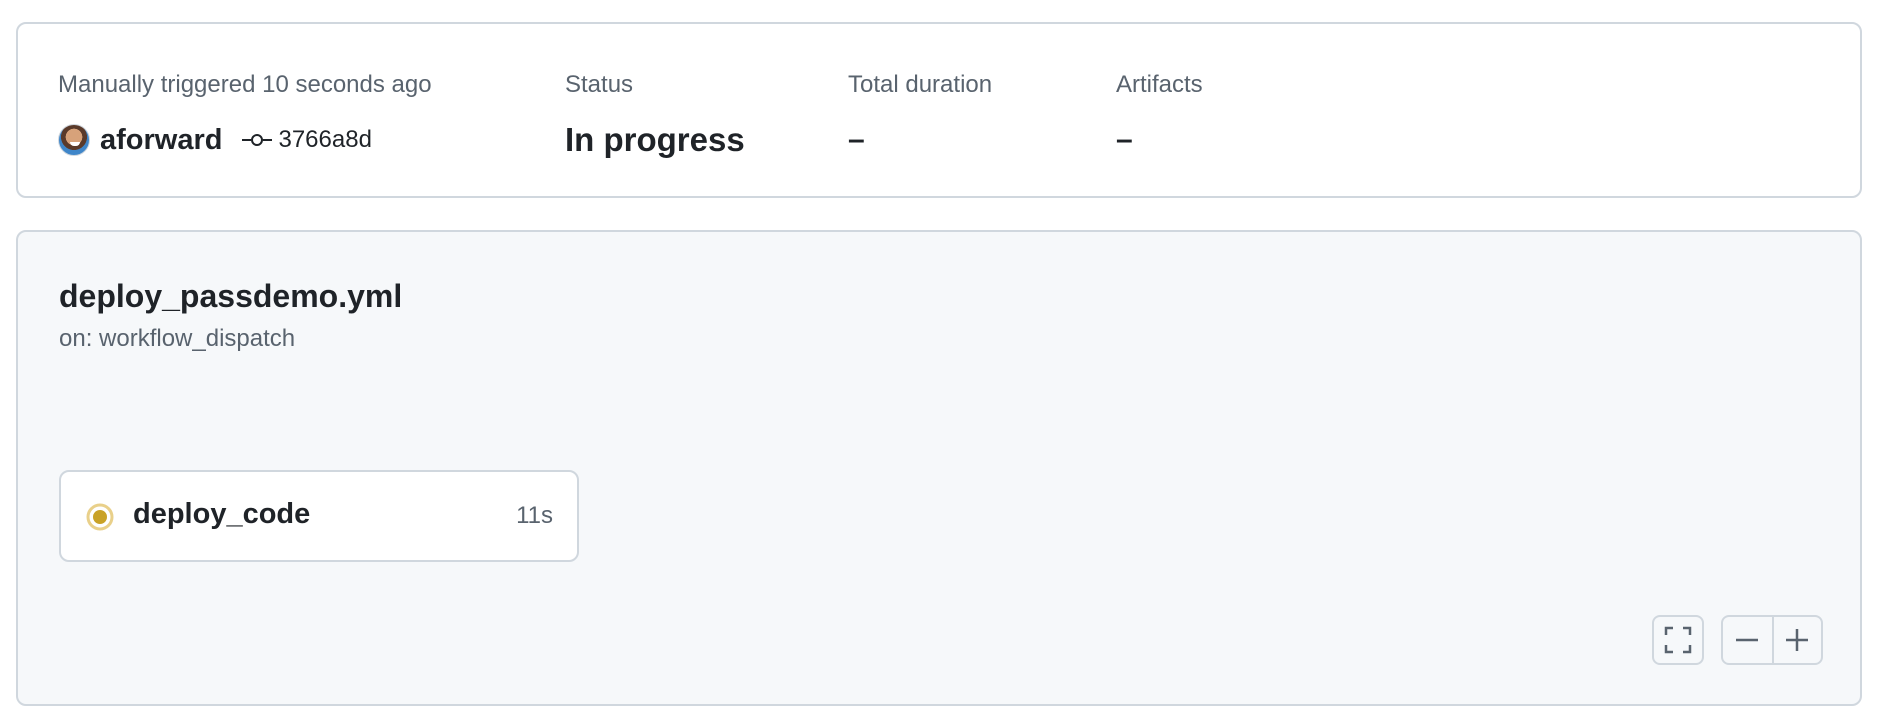  I want to click on workflow-trigger: on: workflow_dispatch, so click(177, 338).